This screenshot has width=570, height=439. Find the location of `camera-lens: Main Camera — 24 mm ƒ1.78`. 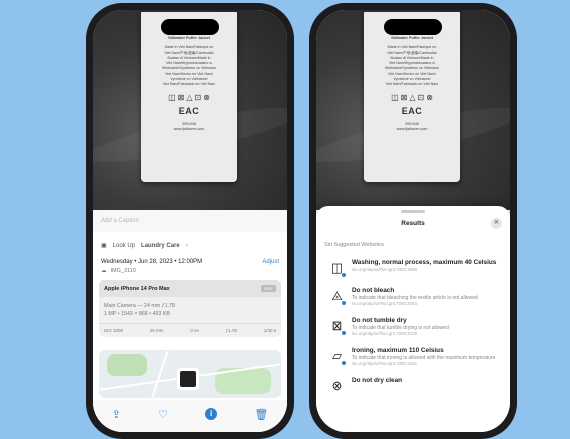

camera-lens: Main Camera — 24 mm ƒ1.78 is located at coordinates (139, 306).